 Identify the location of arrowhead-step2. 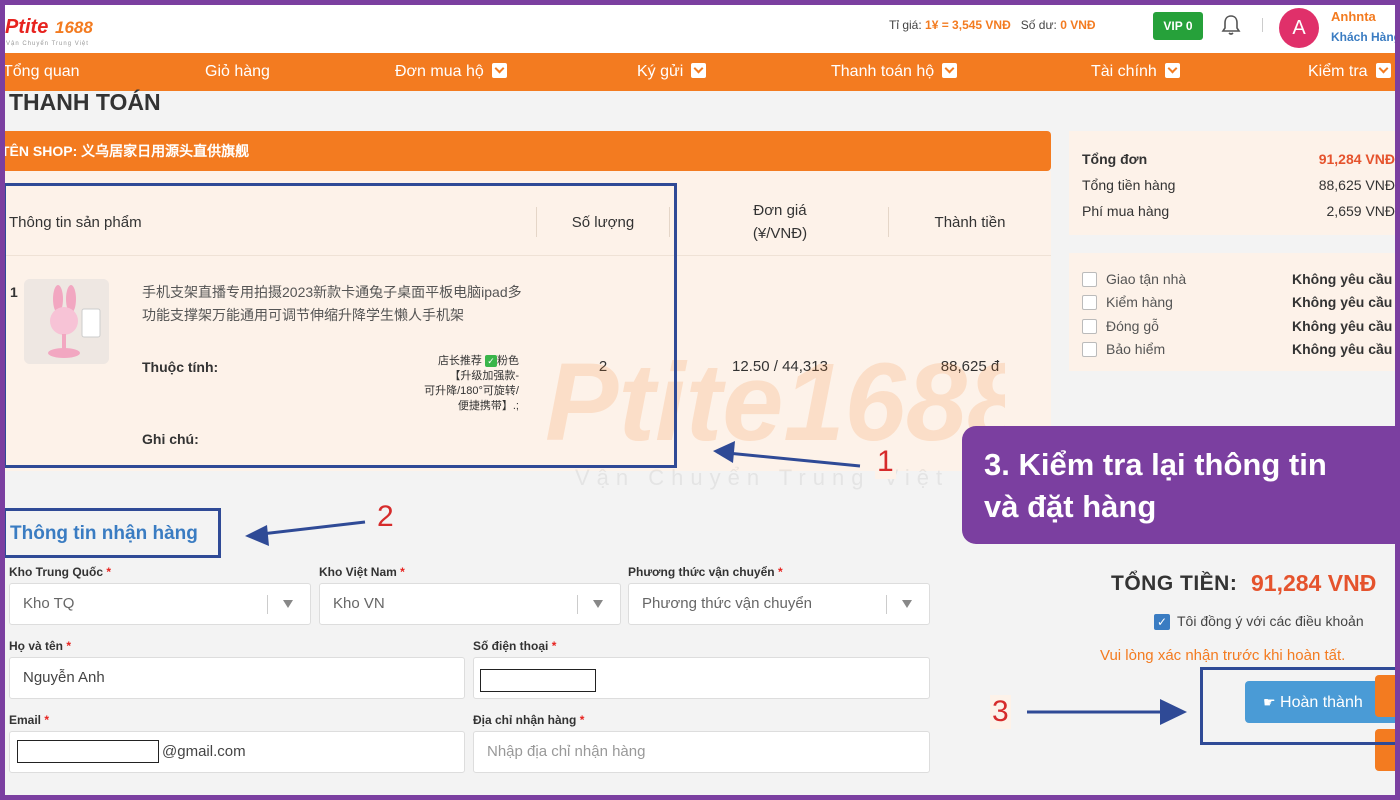
(257, 535).